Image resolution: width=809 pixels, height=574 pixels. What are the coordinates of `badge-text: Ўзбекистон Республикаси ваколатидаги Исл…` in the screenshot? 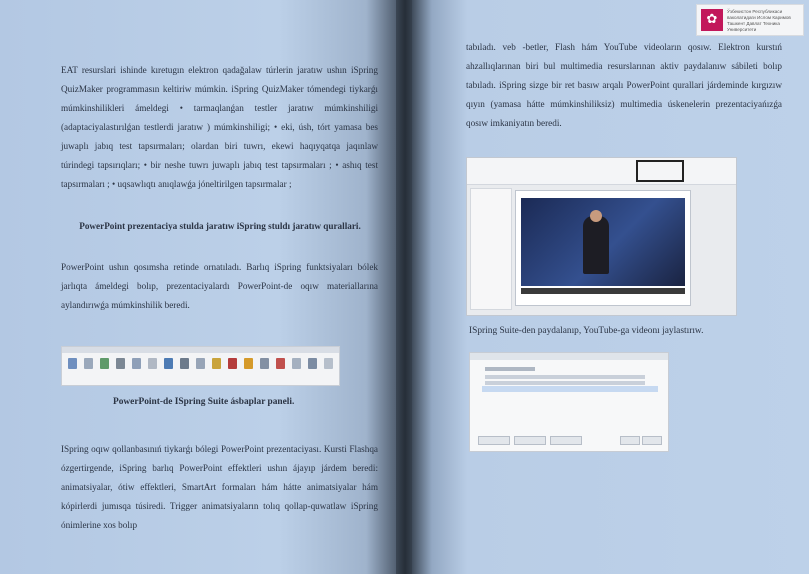 It's located at (759, 20).